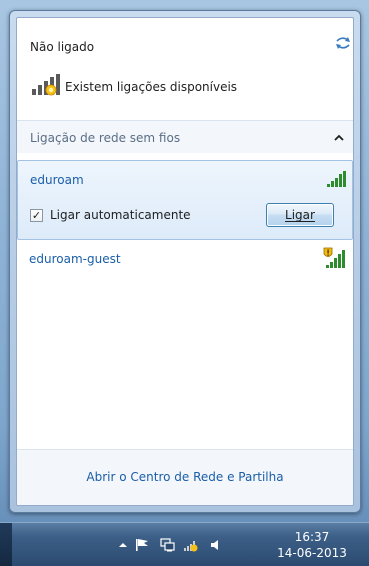 The height and width of the screenshot is (566, 369). I want to click on volume-icon, so click(216, 545).